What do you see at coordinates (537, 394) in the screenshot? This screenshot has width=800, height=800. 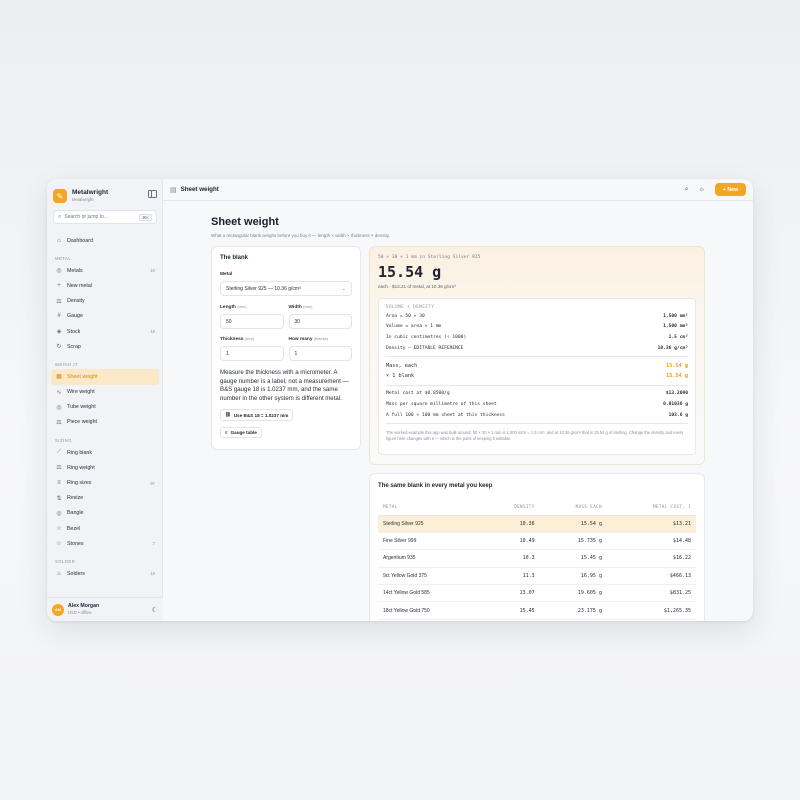 I see `breakdown-row: Metal cost at $0.8500/g $13.2090` at bounding box center [537, 394].